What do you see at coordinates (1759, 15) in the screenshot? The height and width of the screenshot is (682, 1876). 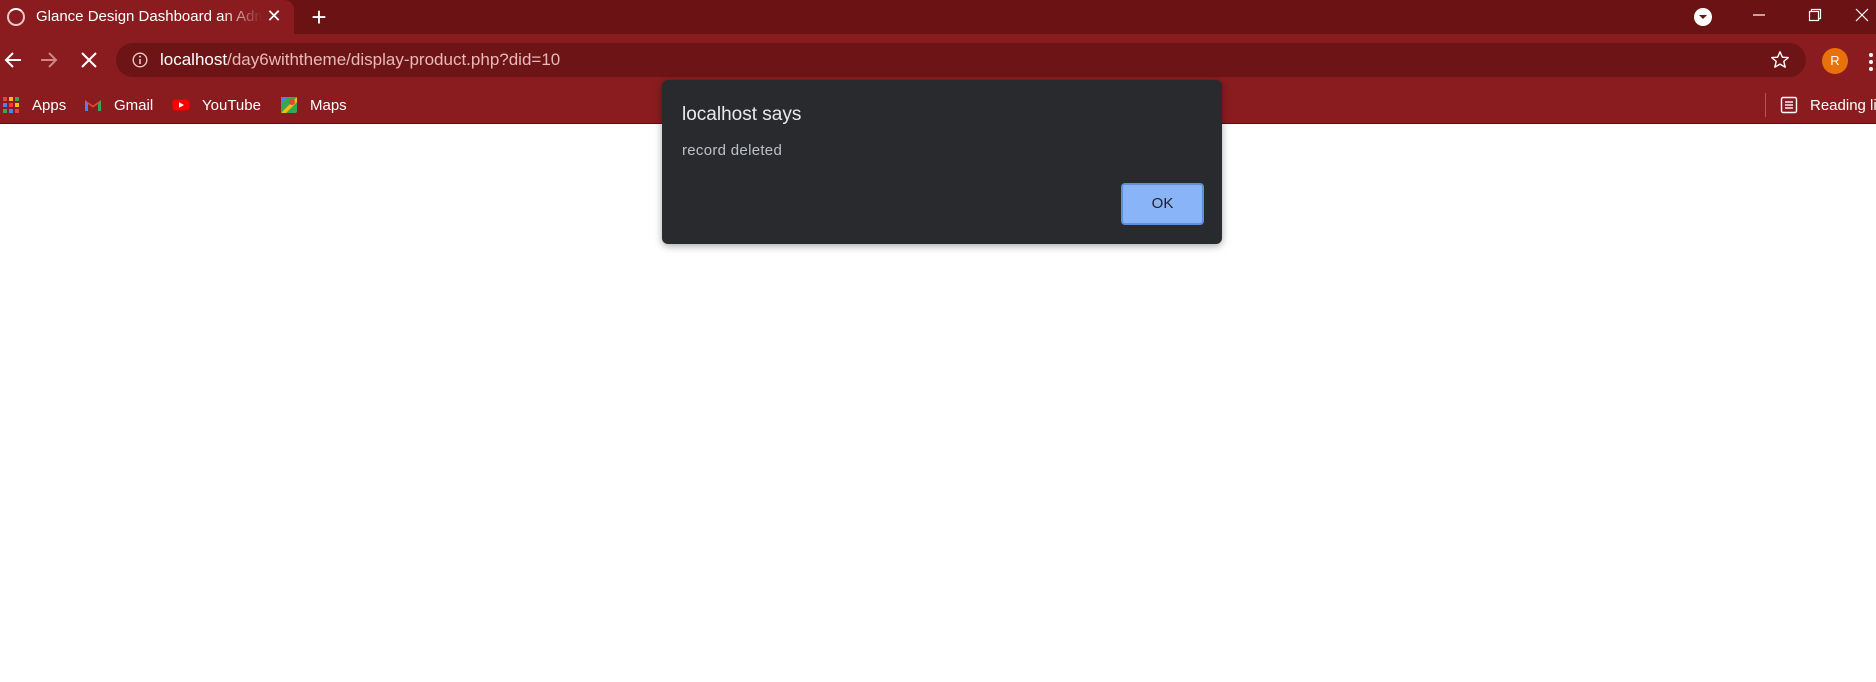 I see `minimize-icon` at bounding box center [1759, 15].